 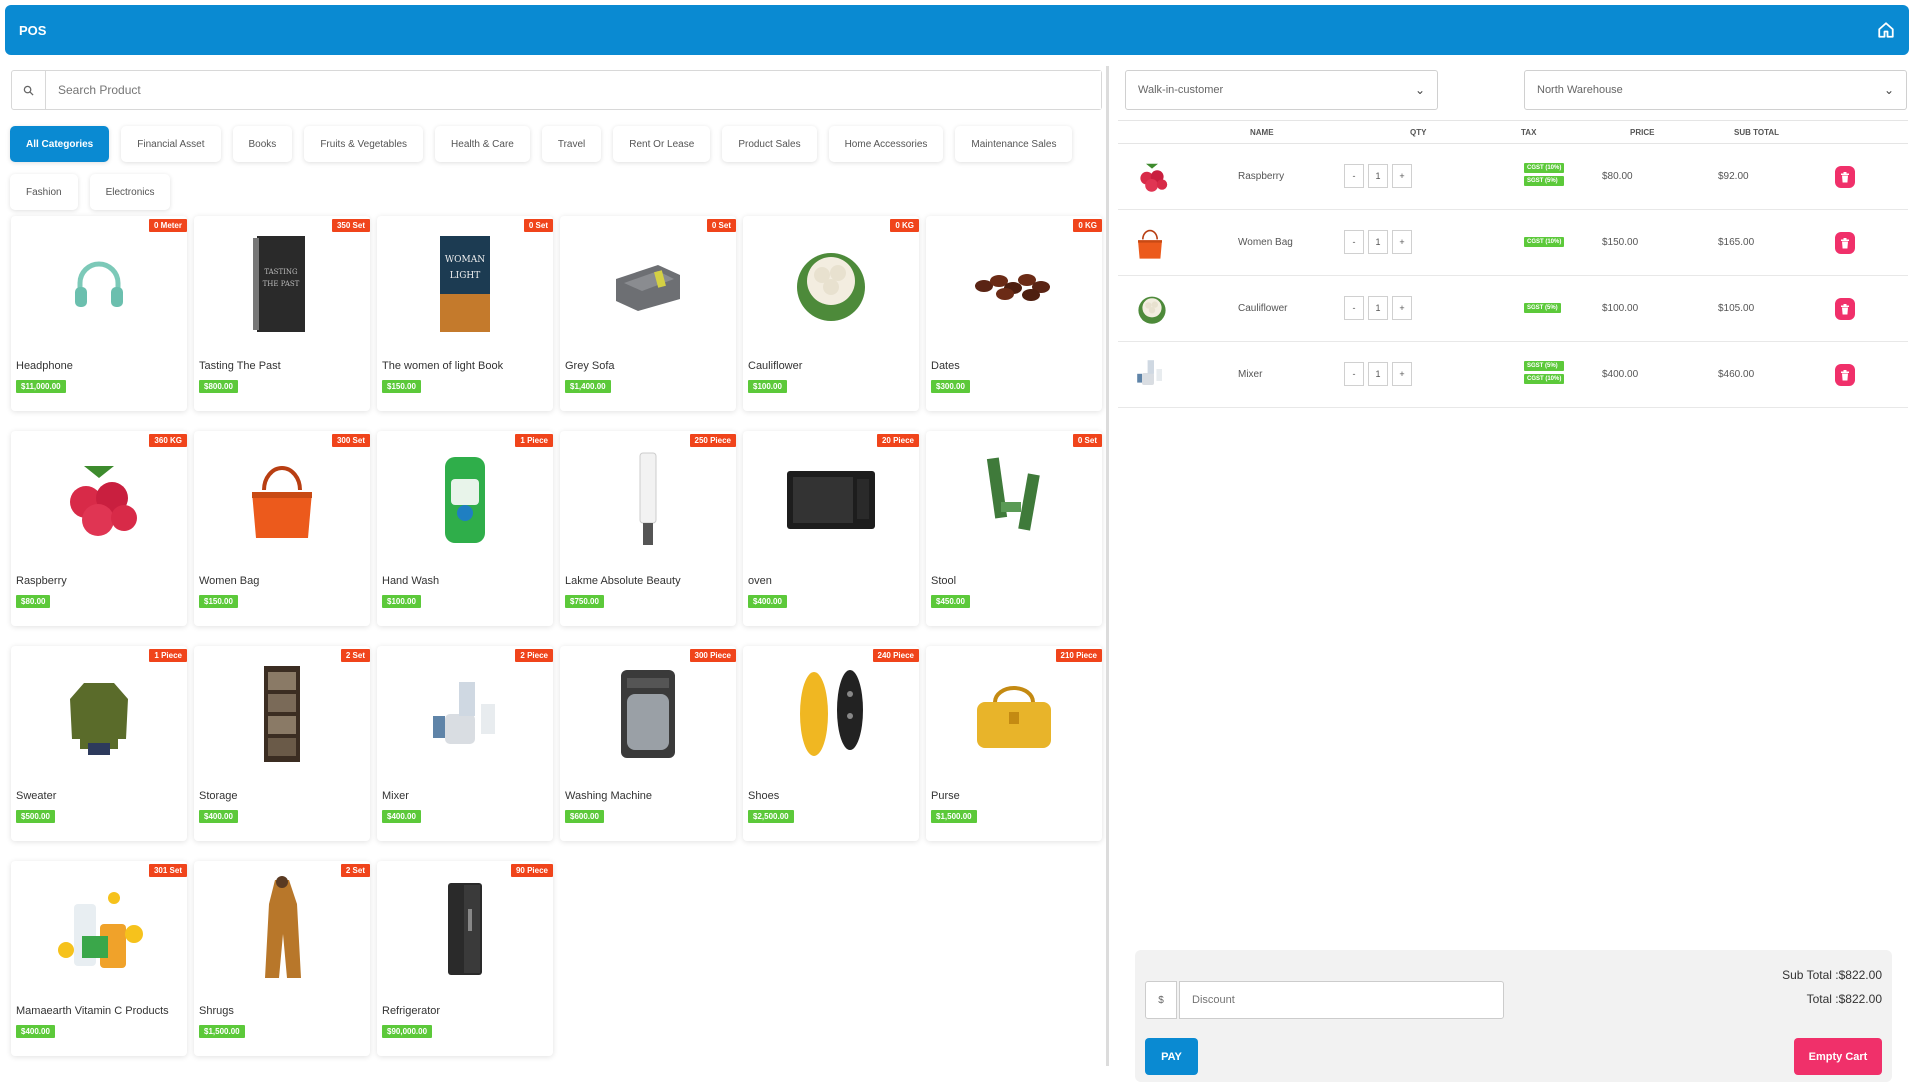 What do you see at coordinates (831, 743) in the screenshot?
I see `product-card: 240 Piece Shoes $2,500.00` at bounding box center [831, 743].